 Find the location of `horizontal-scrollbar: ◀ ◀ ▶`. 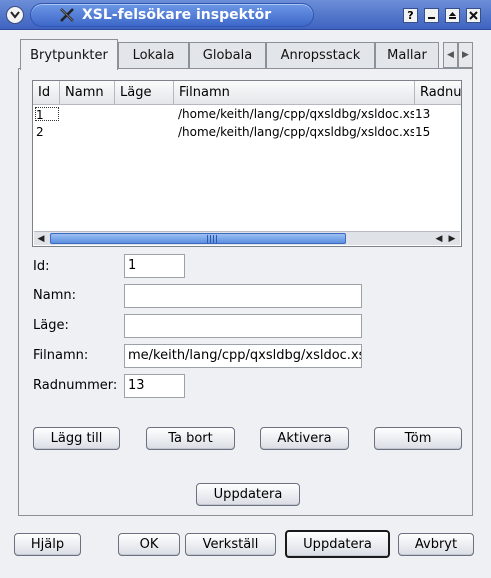

horizontal-scrollbar: ◀ ◀ ▶ is located at coordinates (247, 238).